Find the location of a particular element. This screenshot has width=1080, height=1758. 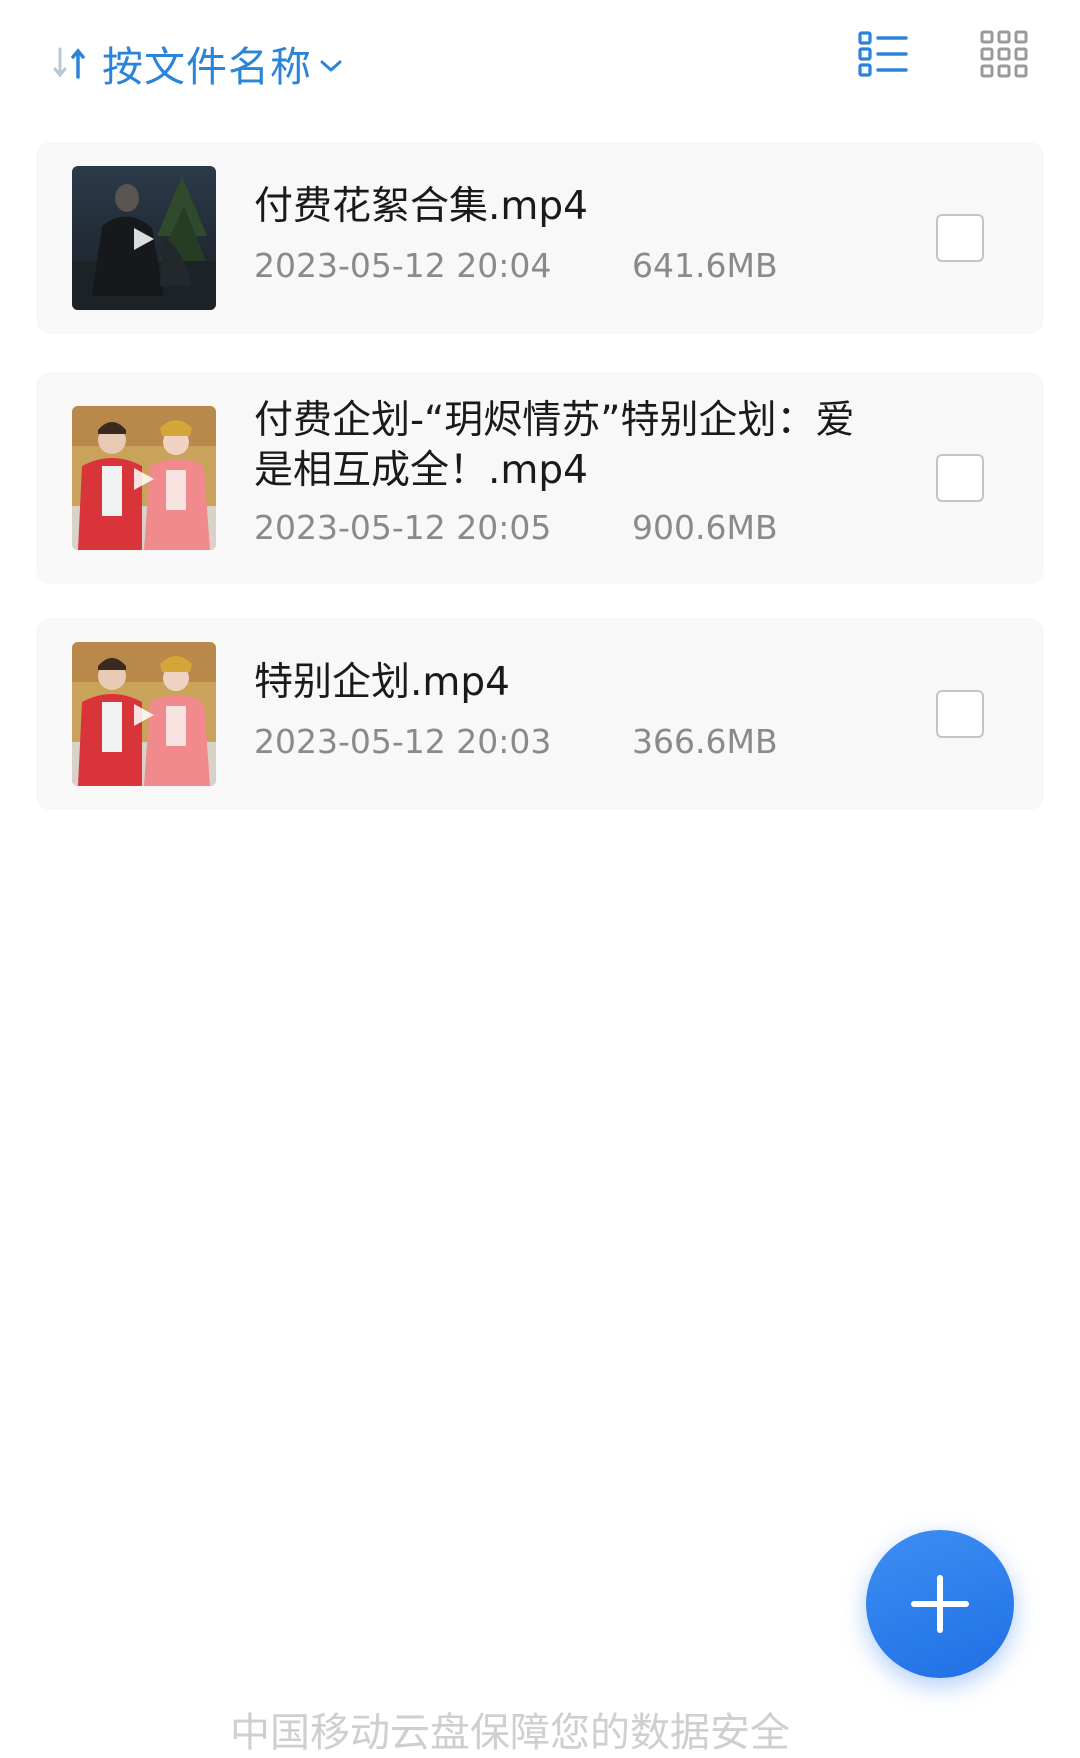

plus-icon is located at coordinates (940, 1604).